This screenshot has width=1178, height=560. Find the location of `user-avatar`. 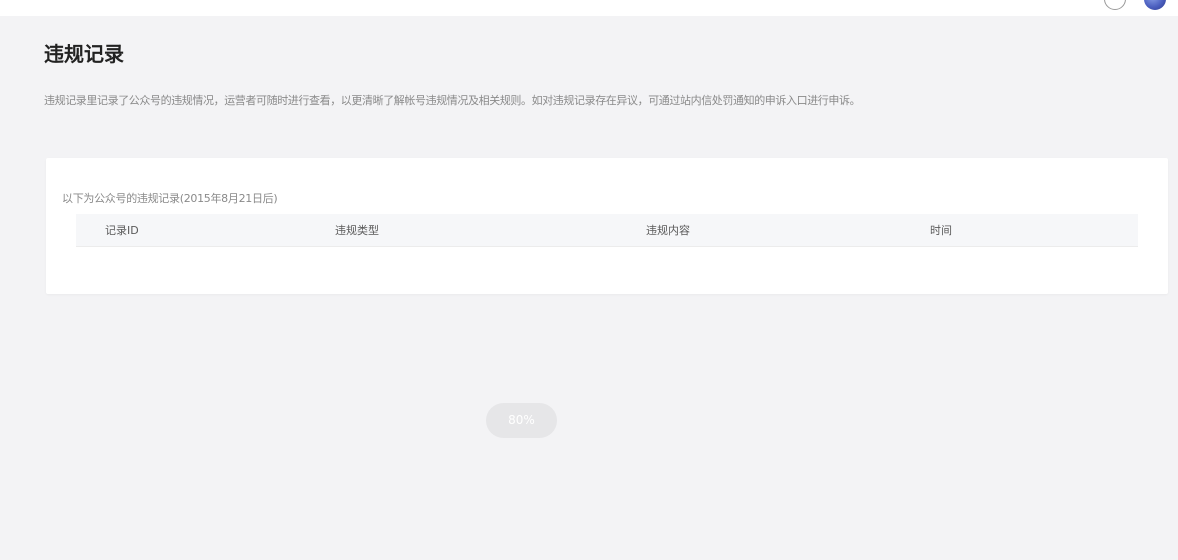

user-avatar is located at coordinates (1155, 5).